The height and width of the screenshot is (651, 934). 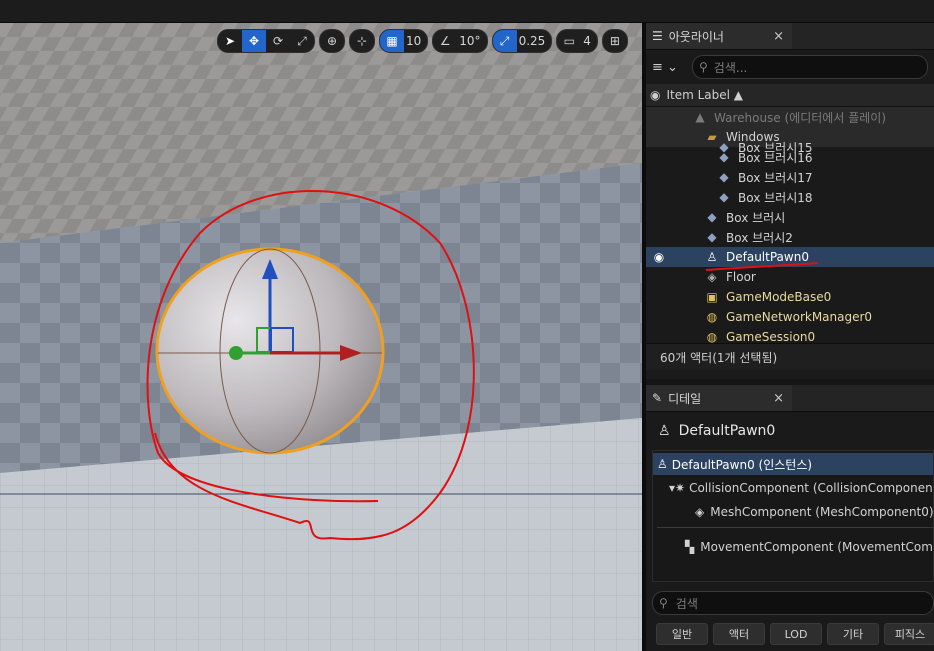 I want to click on scale-snap-group: ⤢ 0.25, so click(x=522, y=41).